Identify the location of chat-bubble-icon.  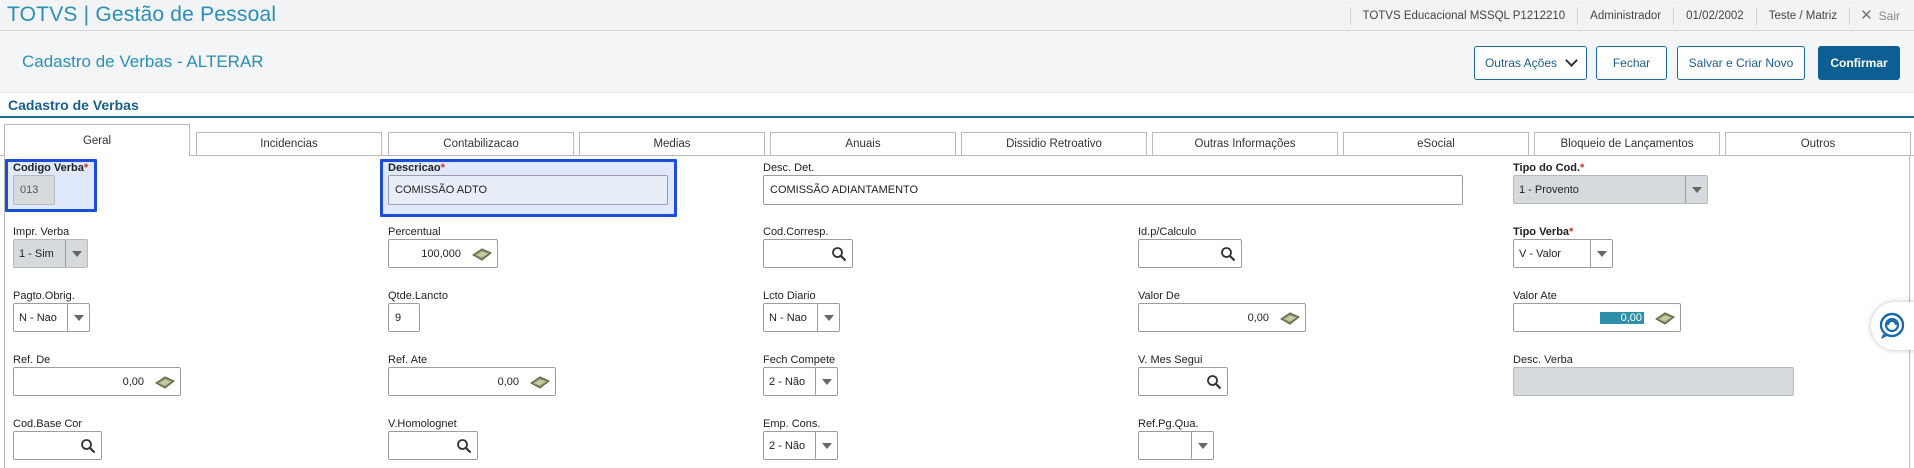
(1892, 325).